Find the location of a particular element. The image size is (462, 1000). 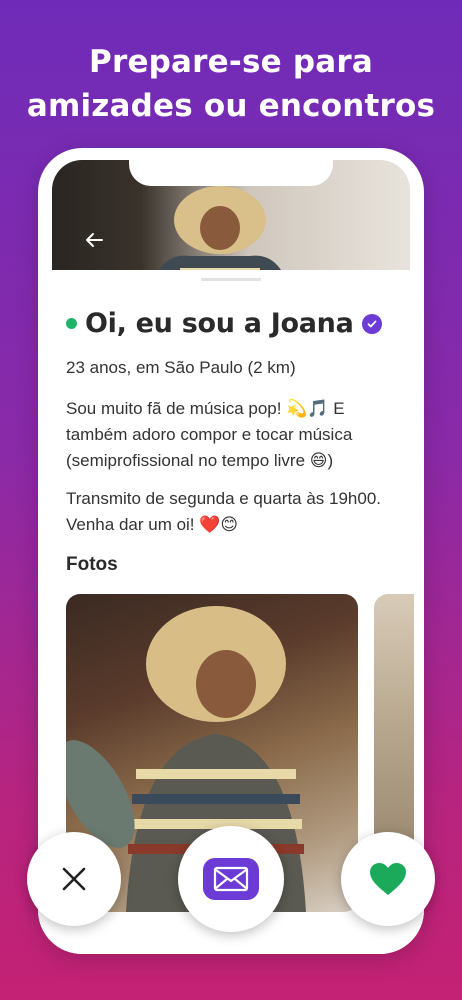

dislike-button is located at coordinates (74, 879).